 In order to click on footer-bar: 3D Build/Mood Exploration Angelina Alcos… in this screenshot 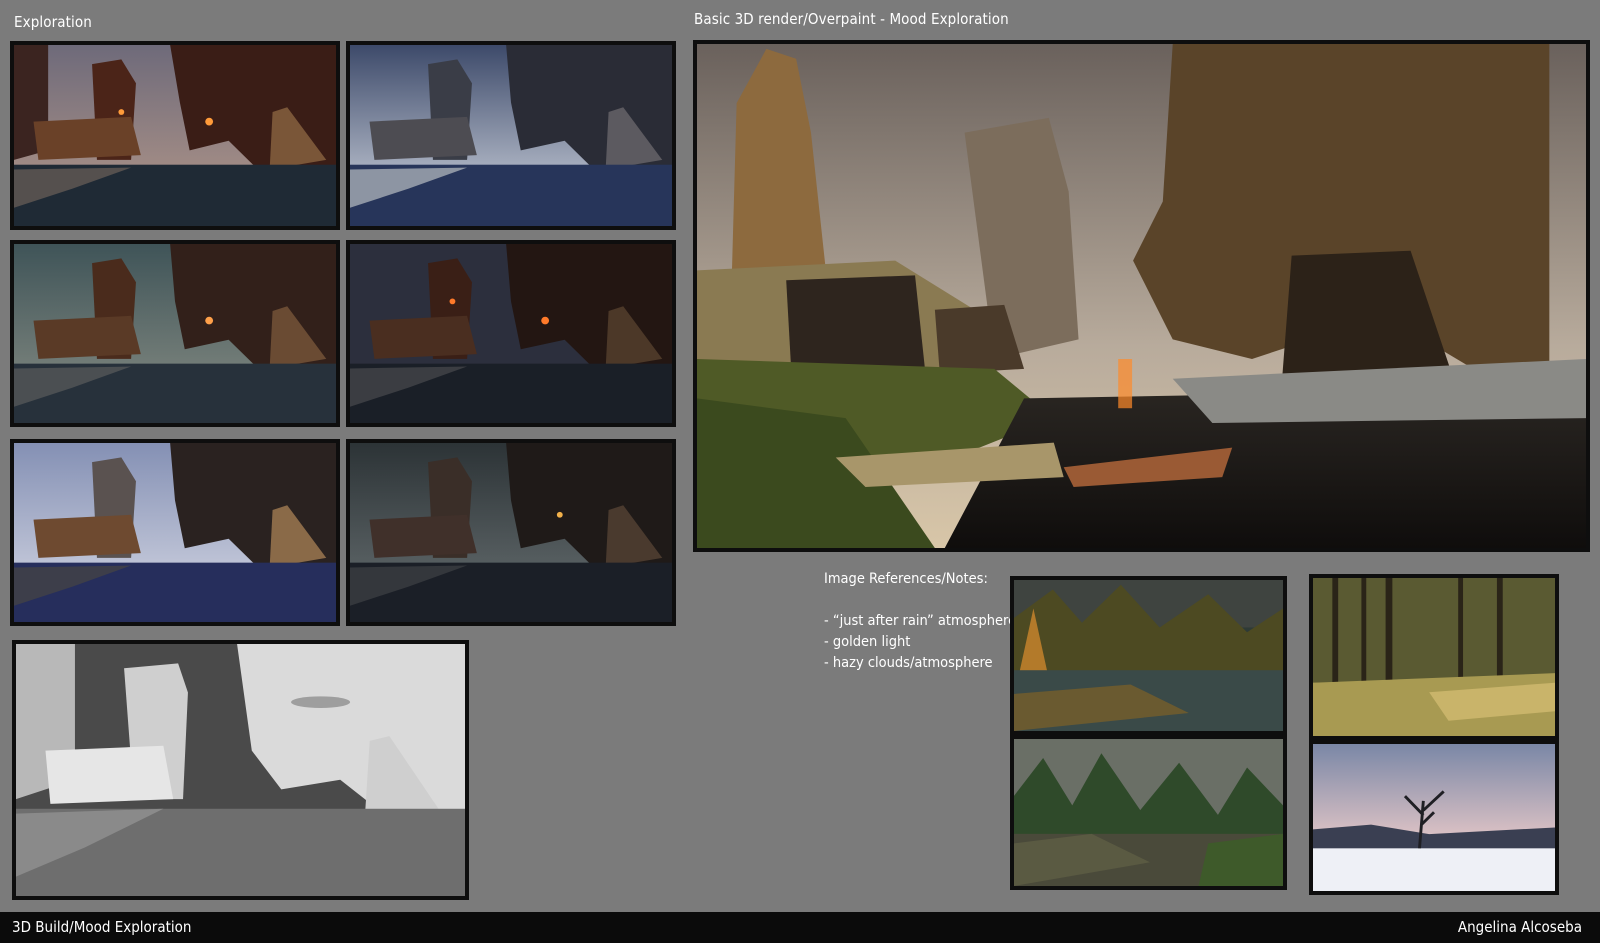, I will do `click(800, 927)`.